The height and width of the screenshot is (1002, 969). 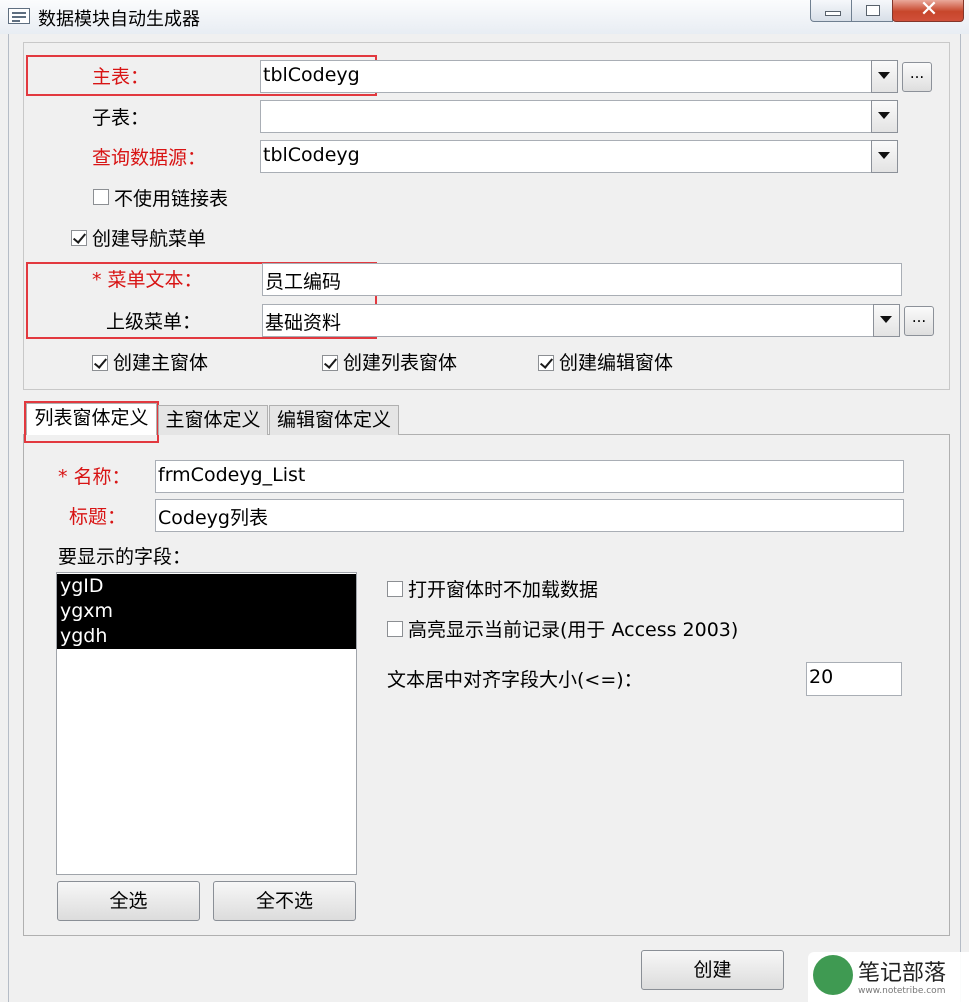 I want to click on create-edit-form-checkbox, so click(x=546, y=363).